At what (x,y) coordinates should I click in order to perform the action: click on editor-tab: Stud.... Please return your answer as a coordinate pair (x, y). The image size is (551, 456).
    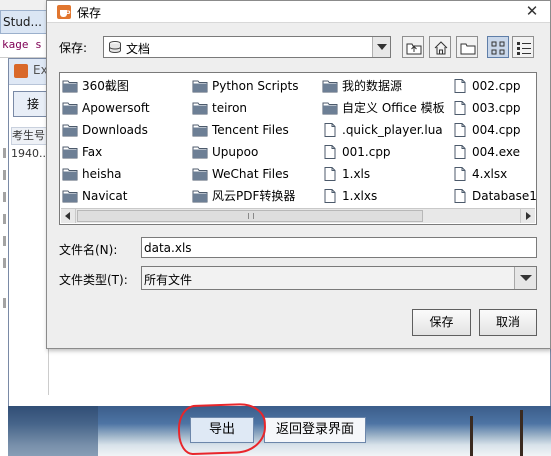
    Looking at the image, I should click on (24, 22).